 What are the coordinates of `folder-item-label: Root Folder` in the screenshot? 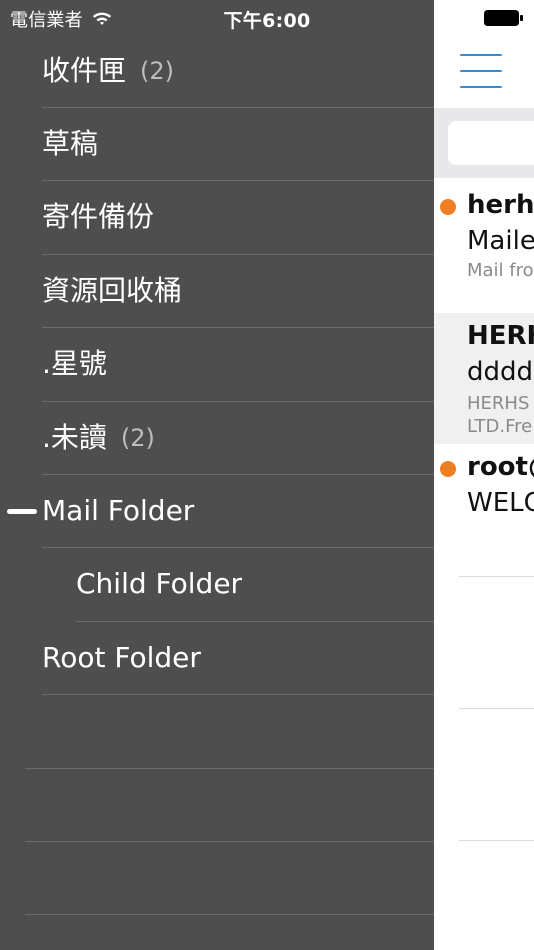 It's located at (121, 657).